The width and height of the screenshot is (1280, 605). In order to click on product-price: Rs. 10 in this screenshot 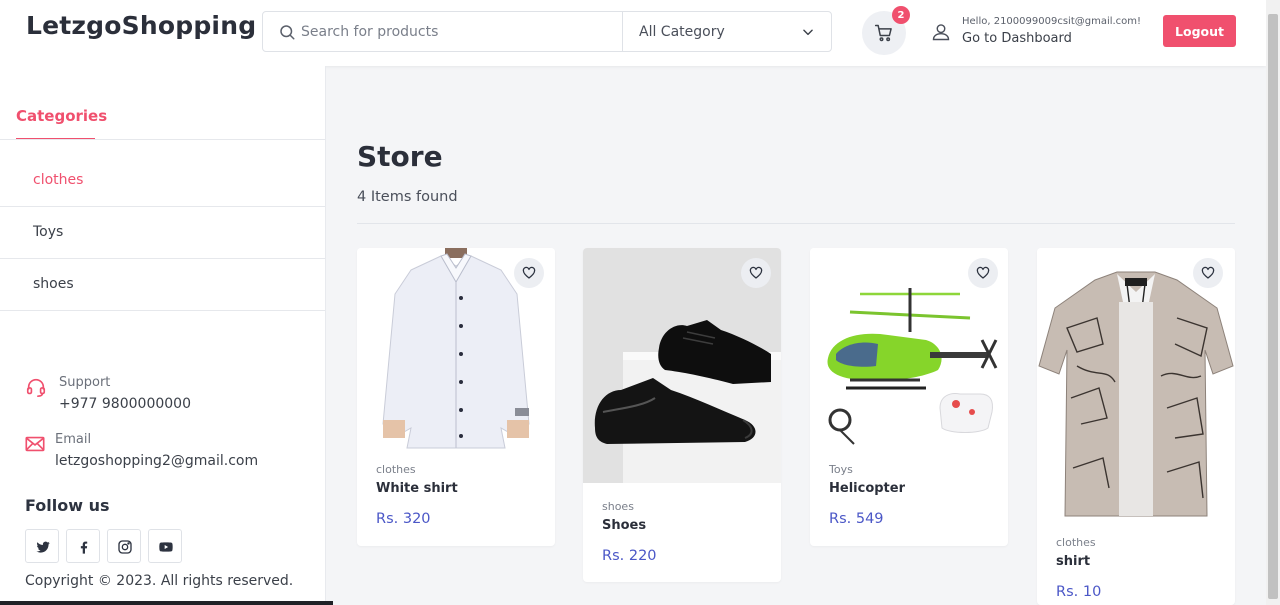, I will do `click(1079, 592)`.